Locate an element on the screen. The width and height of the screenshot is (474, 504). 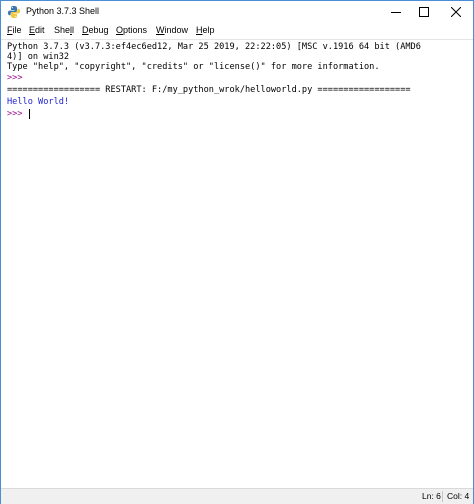
python-logo-icon is located at coordinates (14, 12).